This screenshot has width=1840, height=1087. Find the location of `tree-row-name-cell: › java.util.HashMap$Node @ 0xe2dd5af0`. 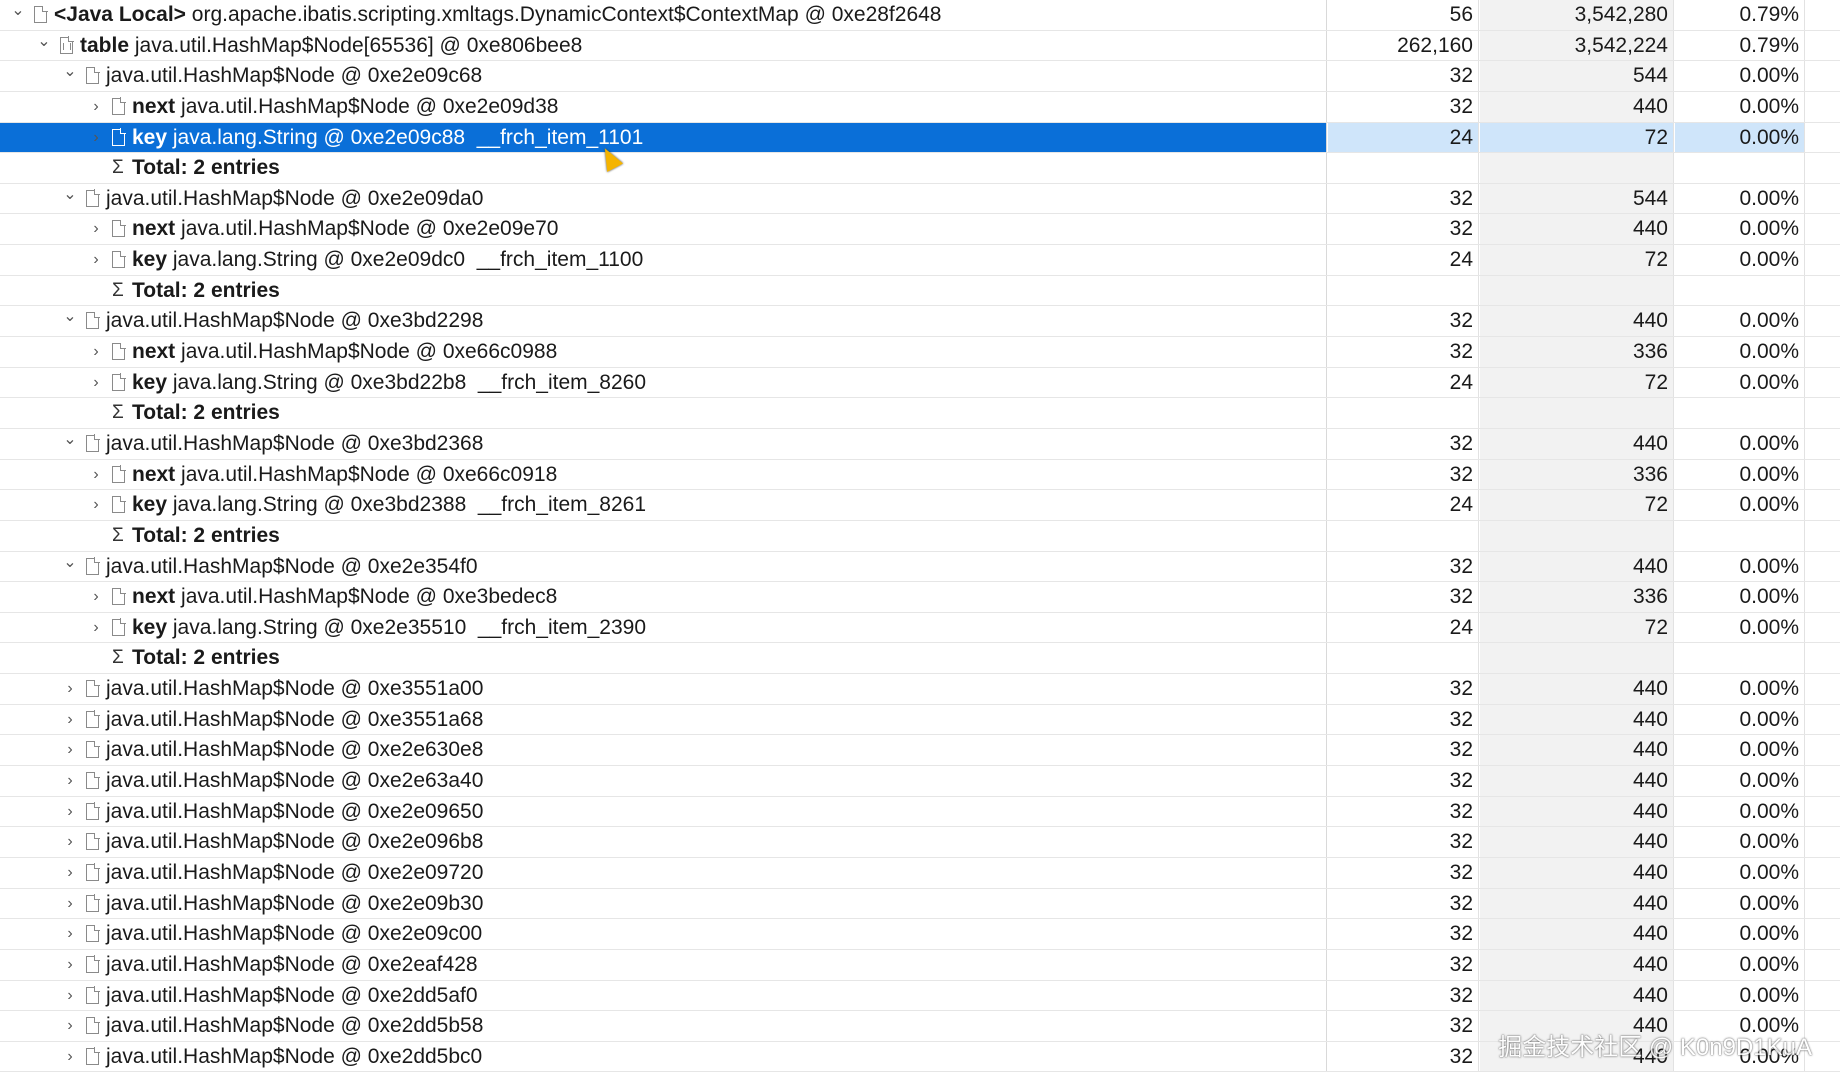

tree-row-name-cell: › java.util.HashMap$Node @ 0xe2dd5af0 is located at coordinates (663, 995).